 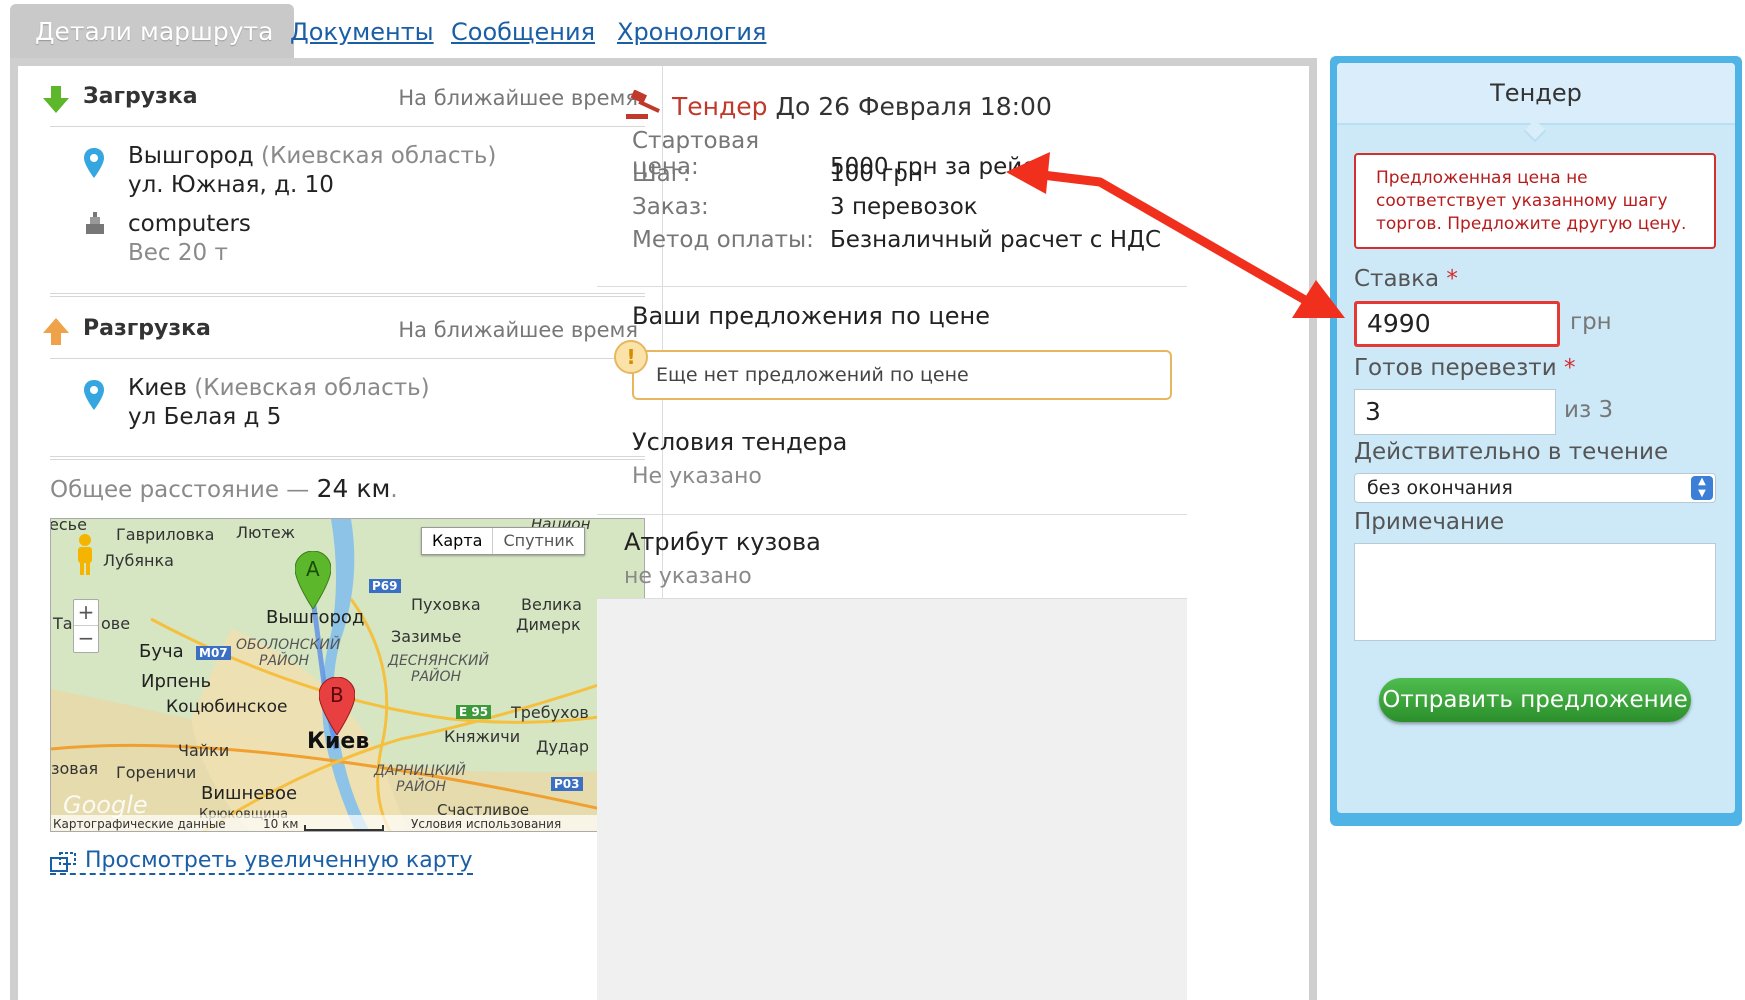 What do you see at coordinates (1535, 700) in the screenshot?
I see `submit-offer-button: Отправить предложение` at bounding box center [1535, 700].